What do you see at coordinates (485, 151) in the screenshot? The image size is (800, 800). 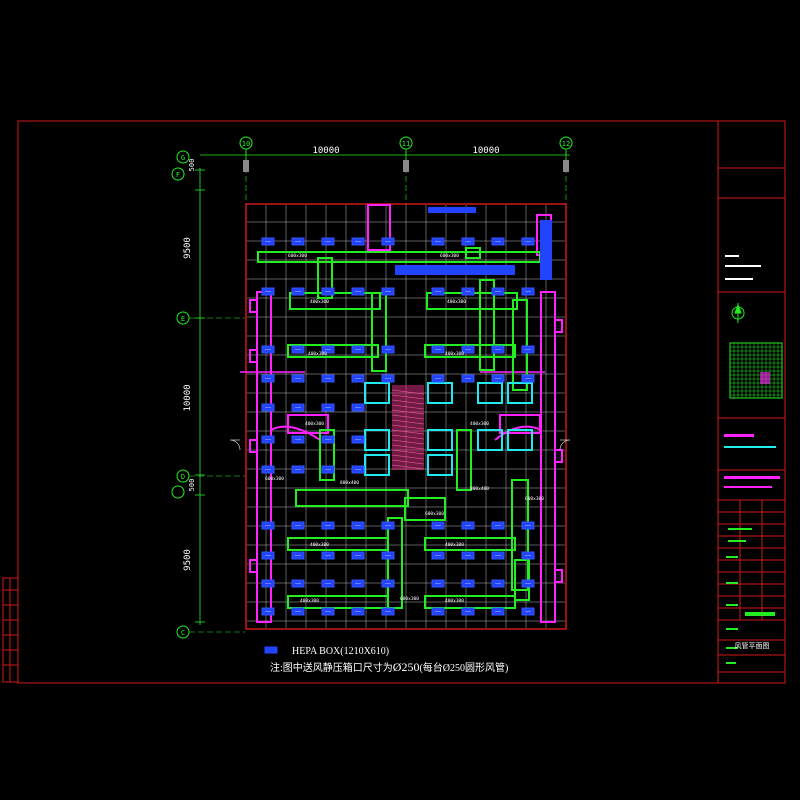 I see `dim-top-right: 10000` at bounding box center [485, 151].